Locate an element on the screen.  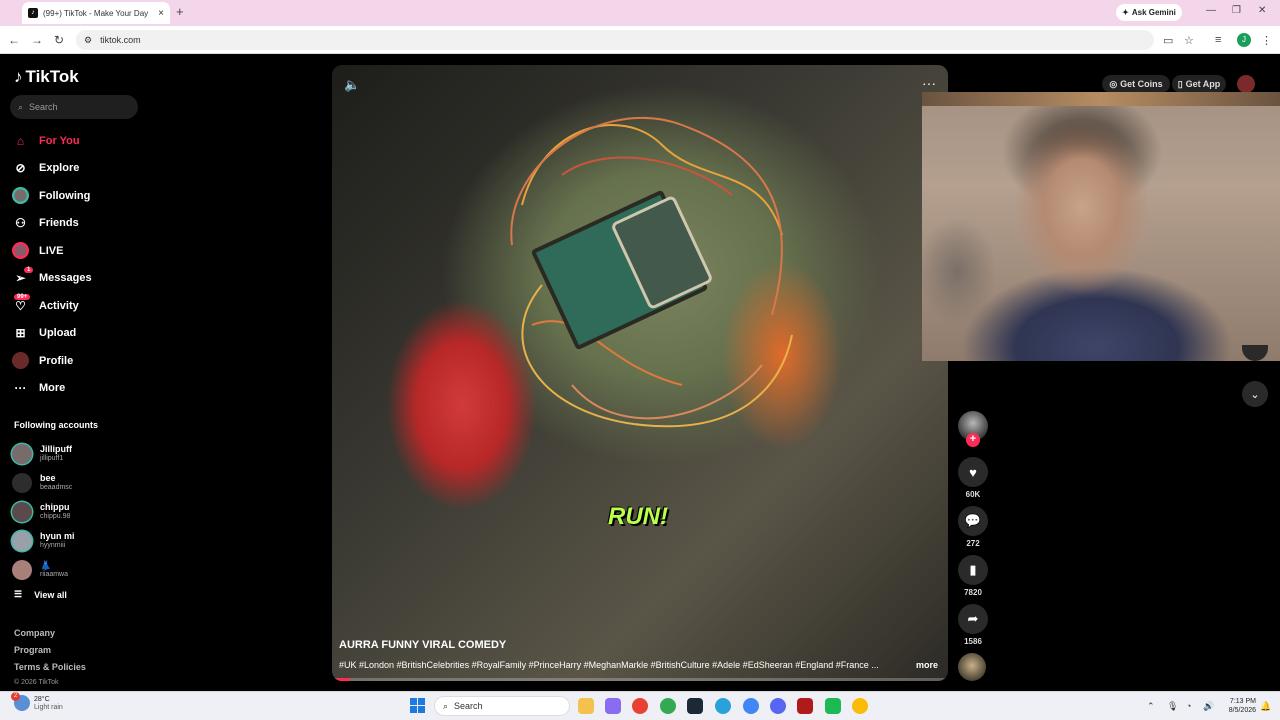
bookmark-star-icon: ☆ is located at coordinates (1189, 40).